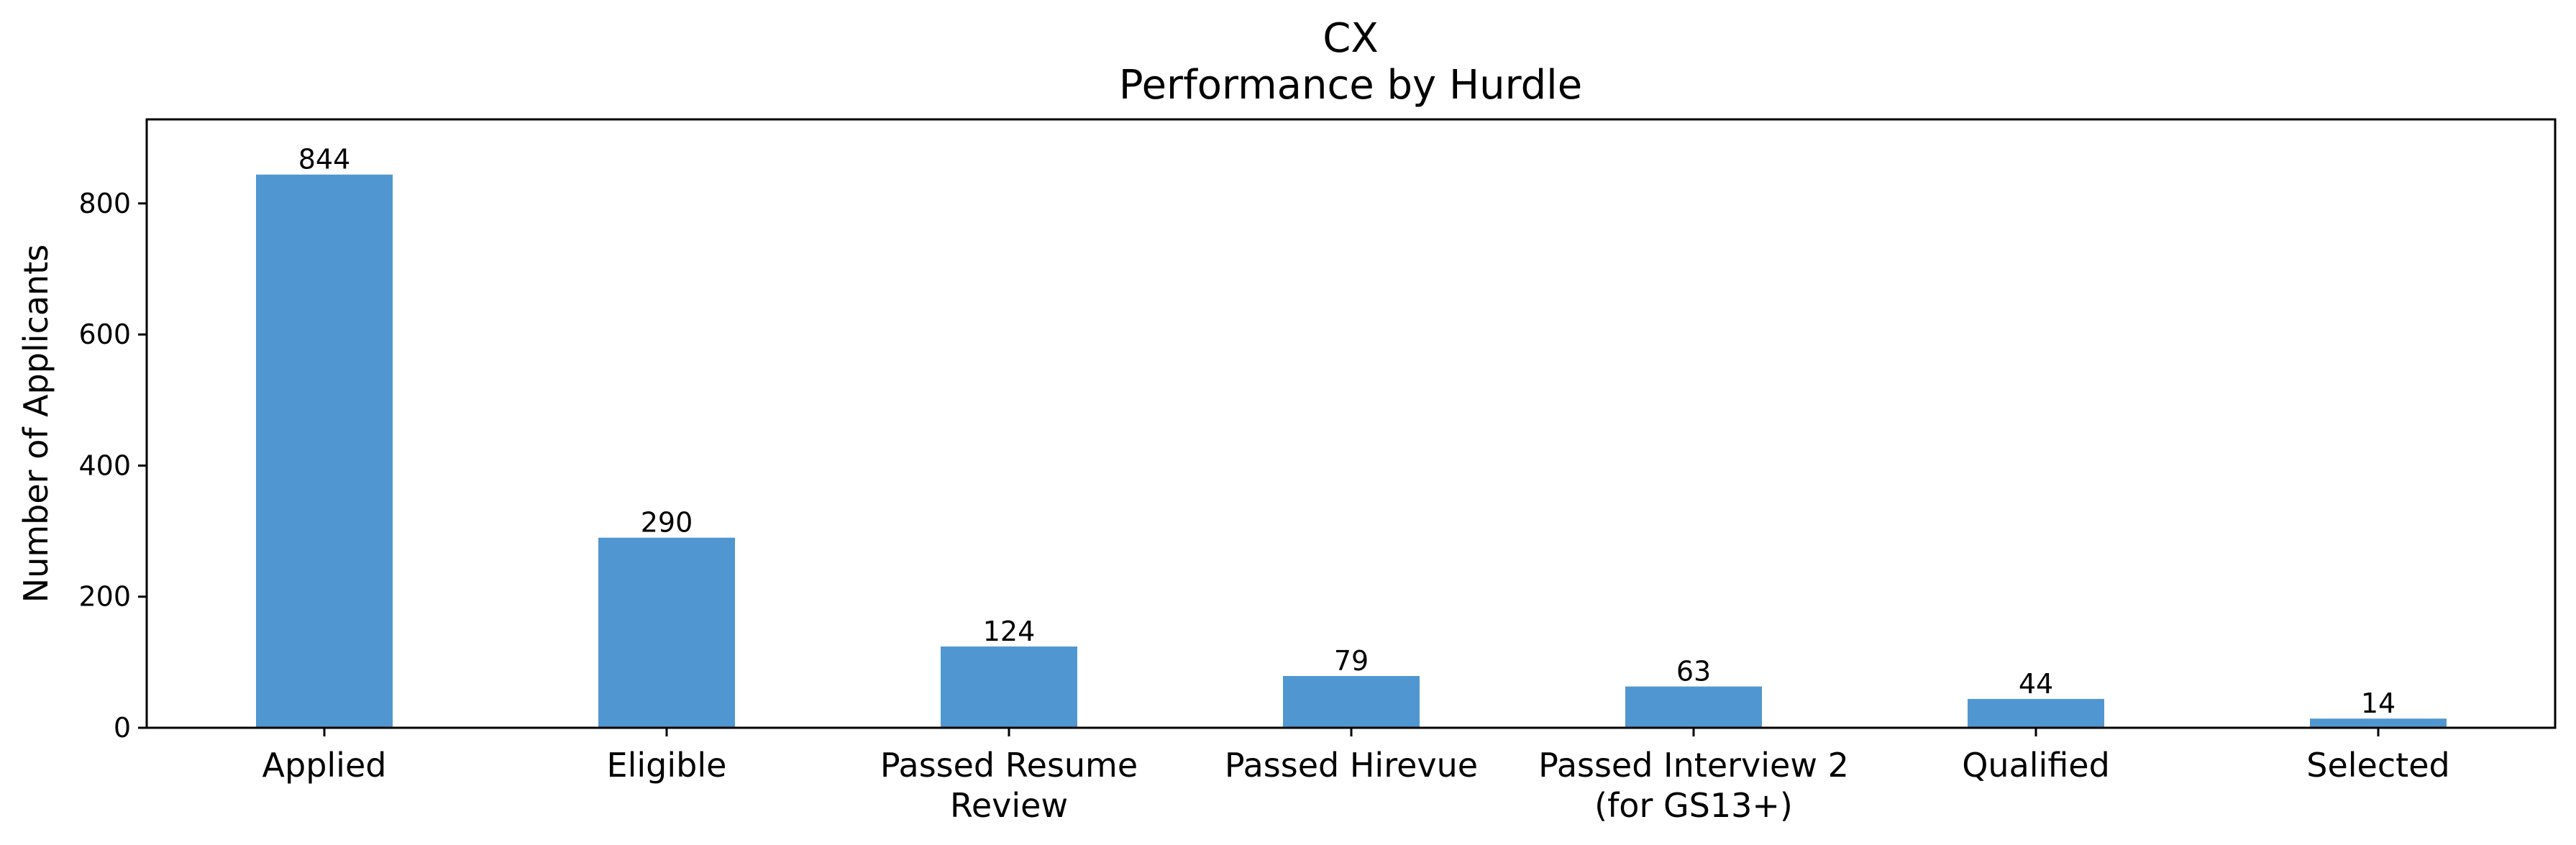 This screenshot has height=845, width=2576. I want to click on x-tick-label: Eligible, so click(667, 765).